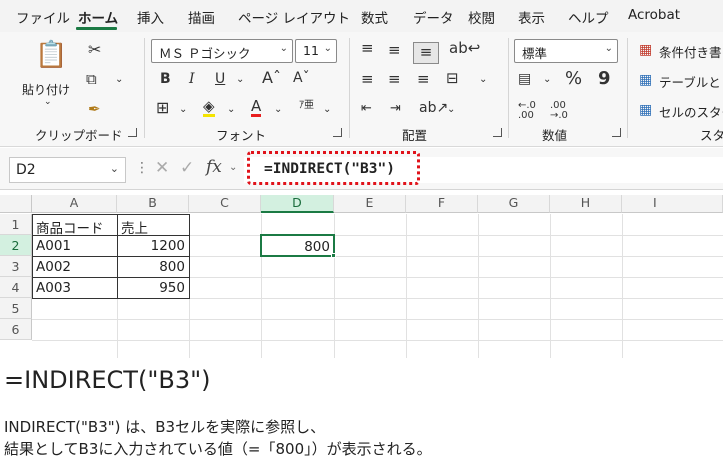 The image size is (723, 475). What do you see at coordinates (524, 79) in the screenshot?
I see `currency-icon: ▤` at bounding box center [524, 79].